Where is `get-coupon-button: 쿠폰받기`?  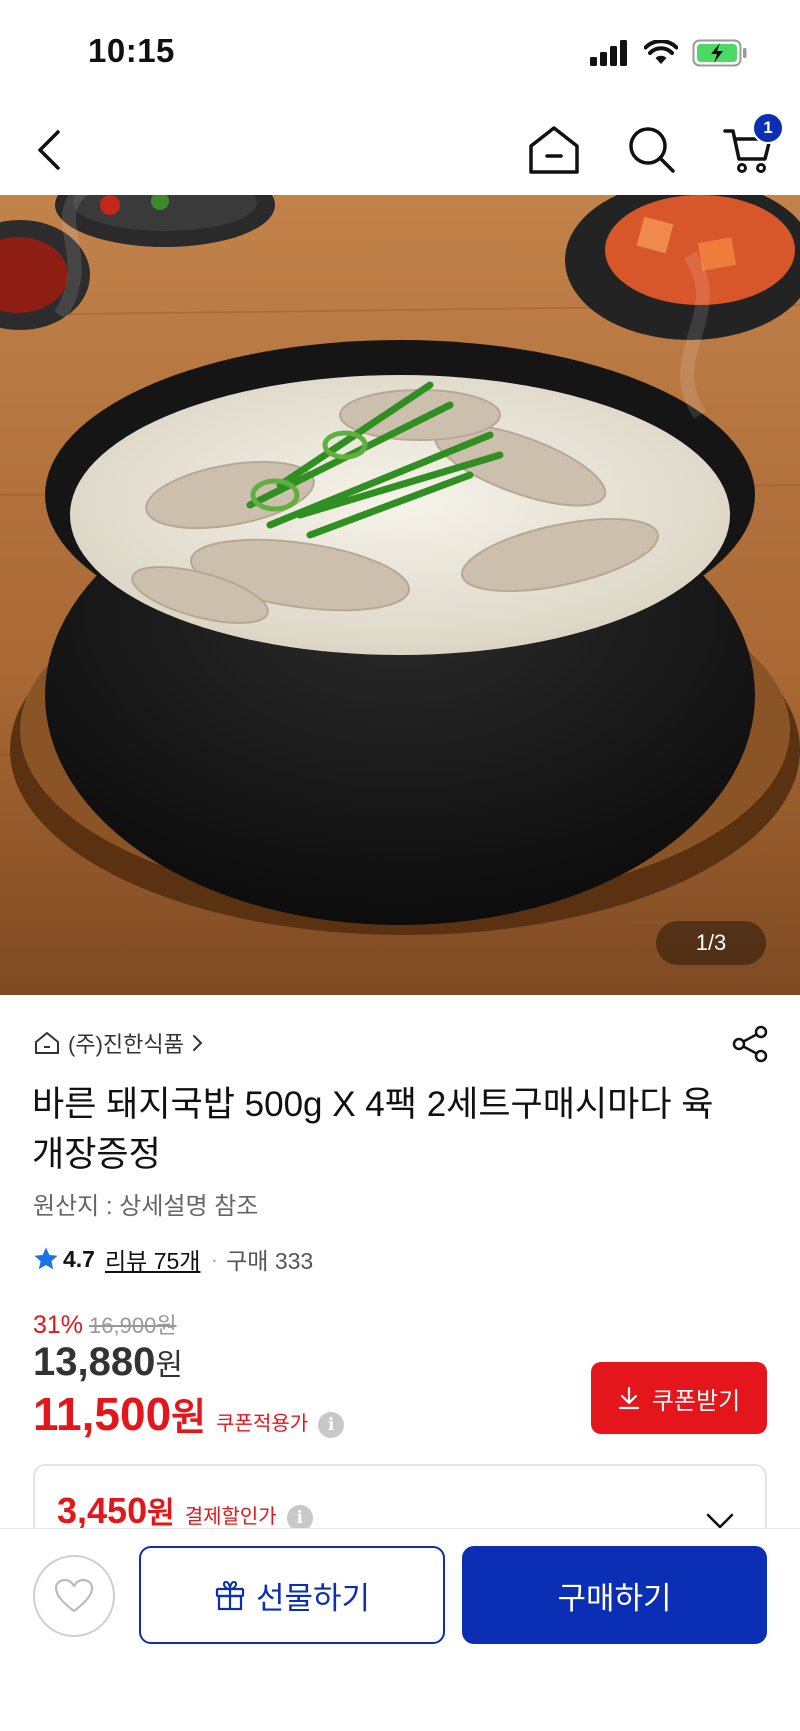
get-coupon-button: 쿠폰받기 is located at coordinates (679, 1398).